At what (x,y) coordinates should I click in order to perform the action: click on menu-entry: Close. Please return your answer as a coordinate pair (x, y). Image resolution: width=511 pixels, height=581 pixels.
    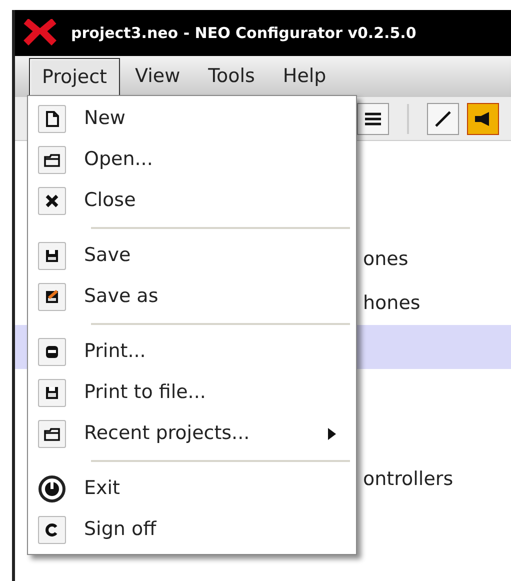
    Looking at the image, I should click on (192, 200).